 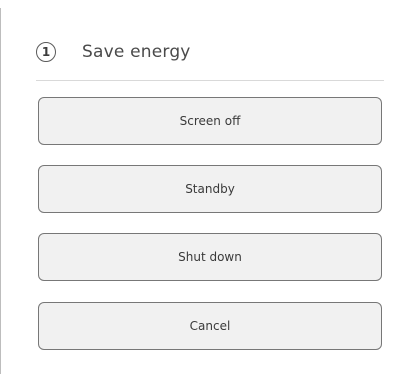 I want to click on step-number-icon: 1, so click(x=46, y=52).